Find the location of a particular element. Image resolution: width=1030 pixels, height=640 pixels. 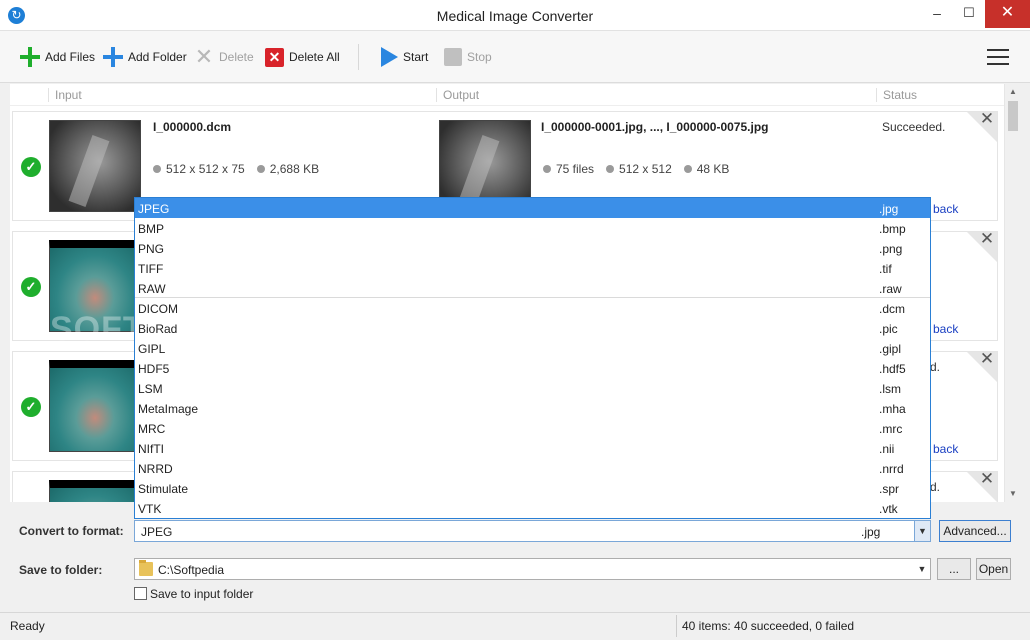

format-option-name: NRRD is located at coordinates (155, 469).